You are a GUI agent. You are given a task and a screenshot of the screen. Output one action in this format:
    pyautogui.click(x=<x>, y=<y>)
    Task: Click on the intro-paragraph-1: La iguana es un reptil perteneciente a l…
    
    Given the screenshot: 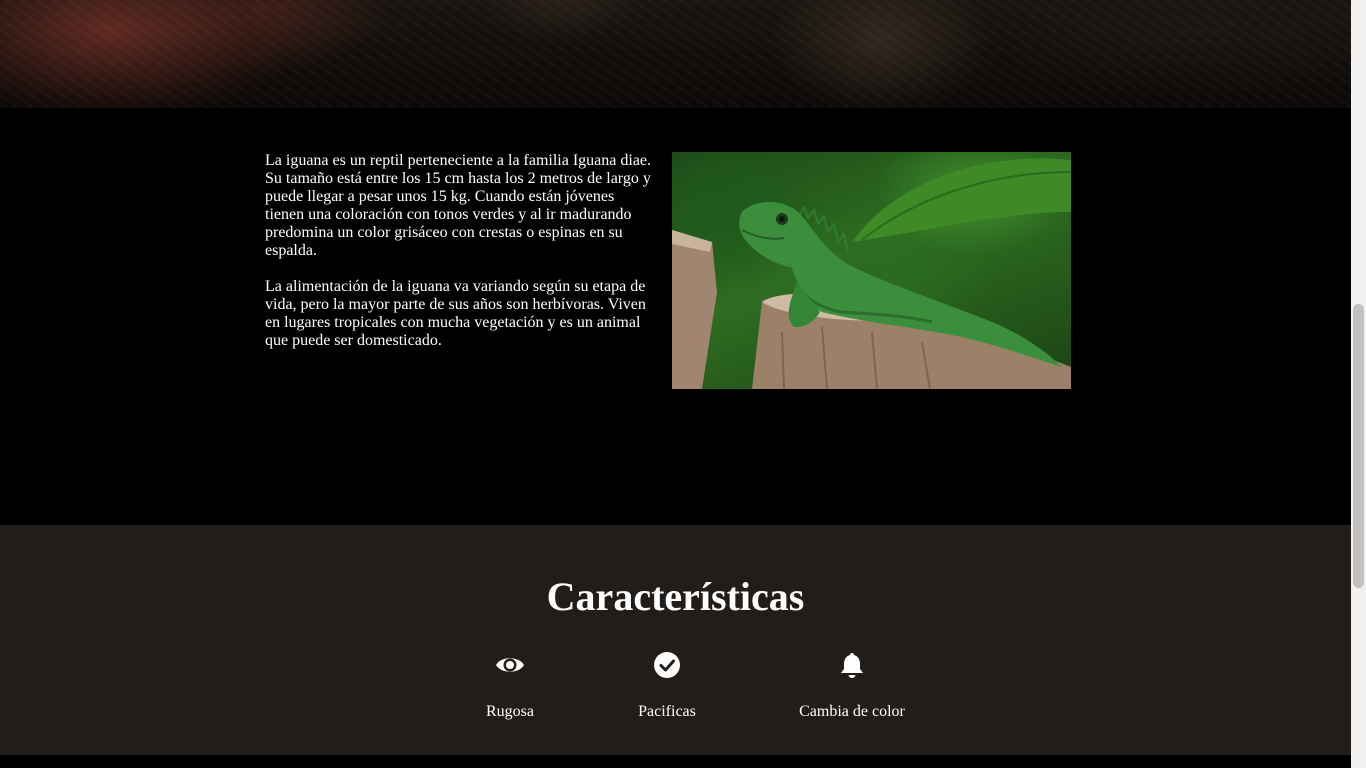 What is the action you would take?
    pyautogui.click(x=458, y=205)
    